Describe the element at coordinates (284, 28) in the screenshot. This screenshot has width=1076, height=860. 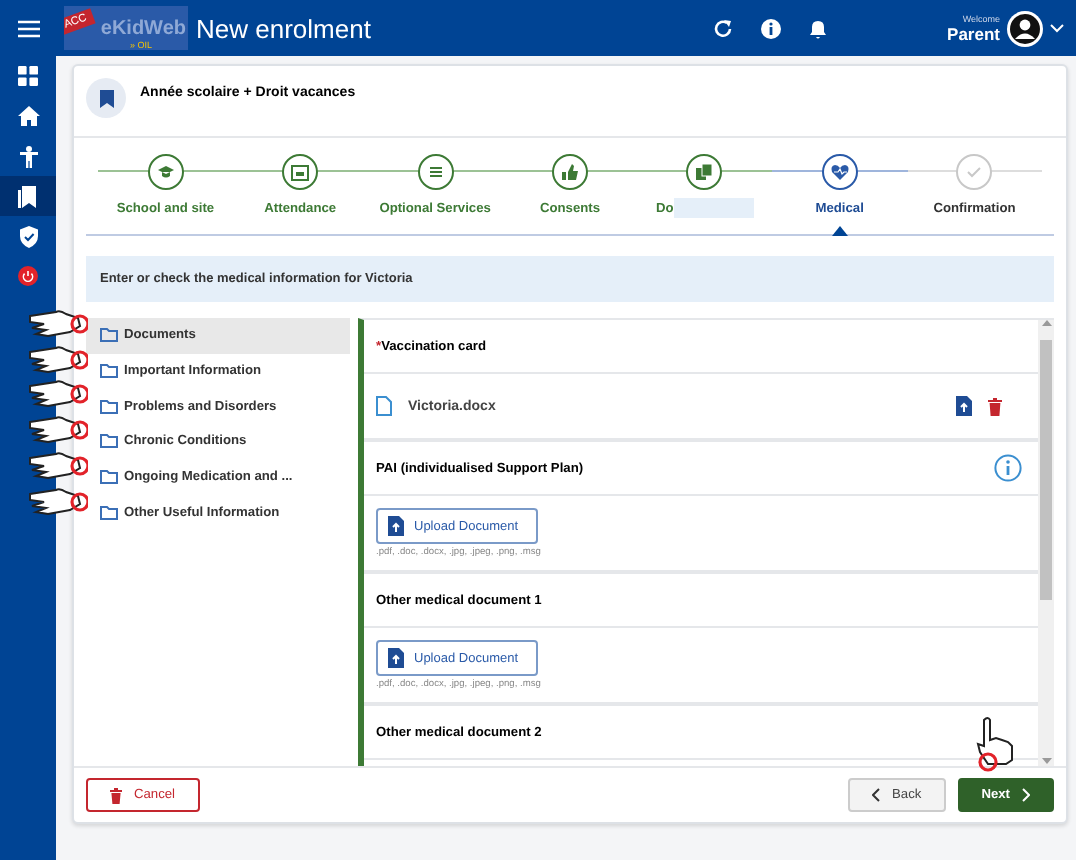
I see `page-title: New enrolment` at that location.